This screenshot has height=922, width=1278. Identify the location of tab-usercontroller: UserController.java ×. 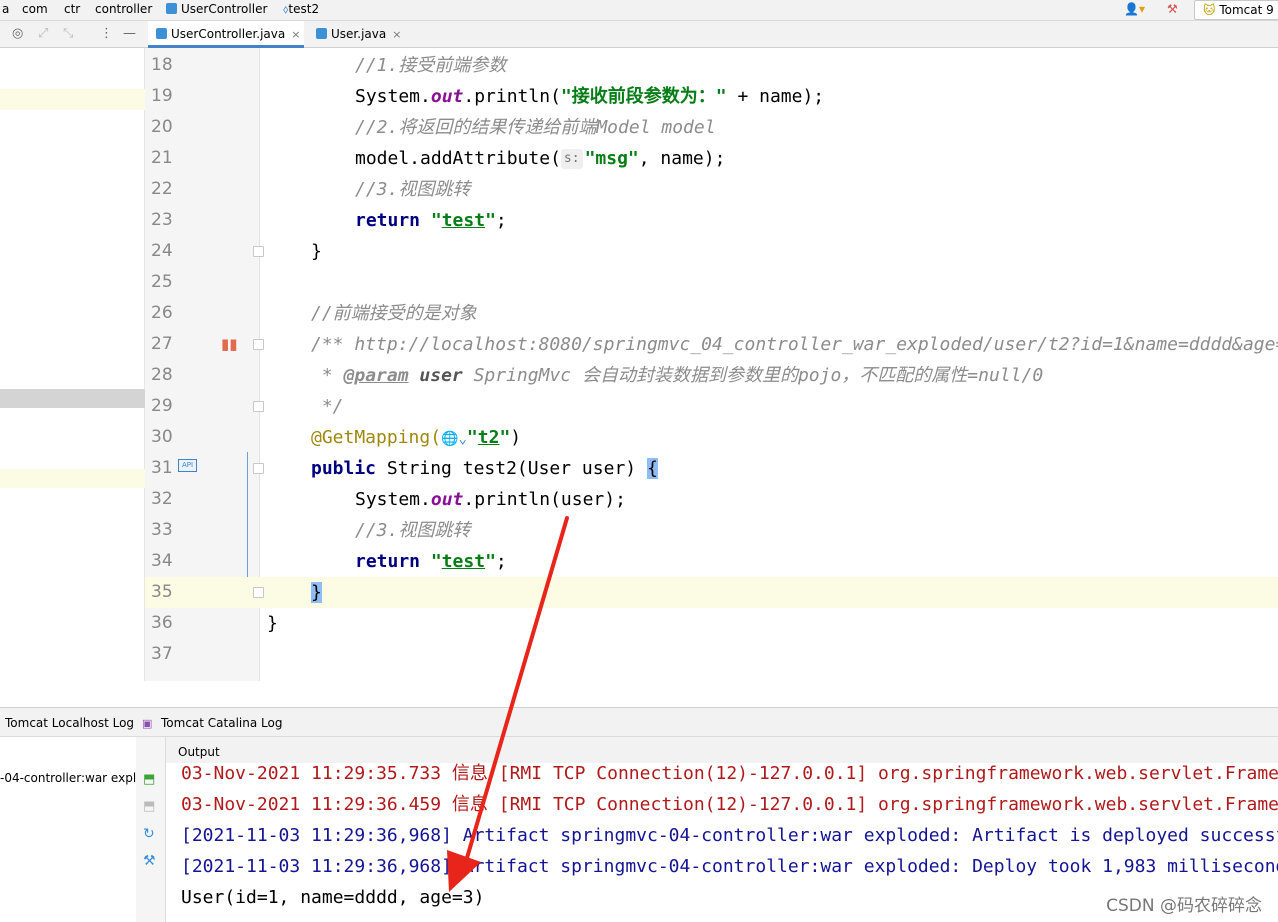
(226, 34).